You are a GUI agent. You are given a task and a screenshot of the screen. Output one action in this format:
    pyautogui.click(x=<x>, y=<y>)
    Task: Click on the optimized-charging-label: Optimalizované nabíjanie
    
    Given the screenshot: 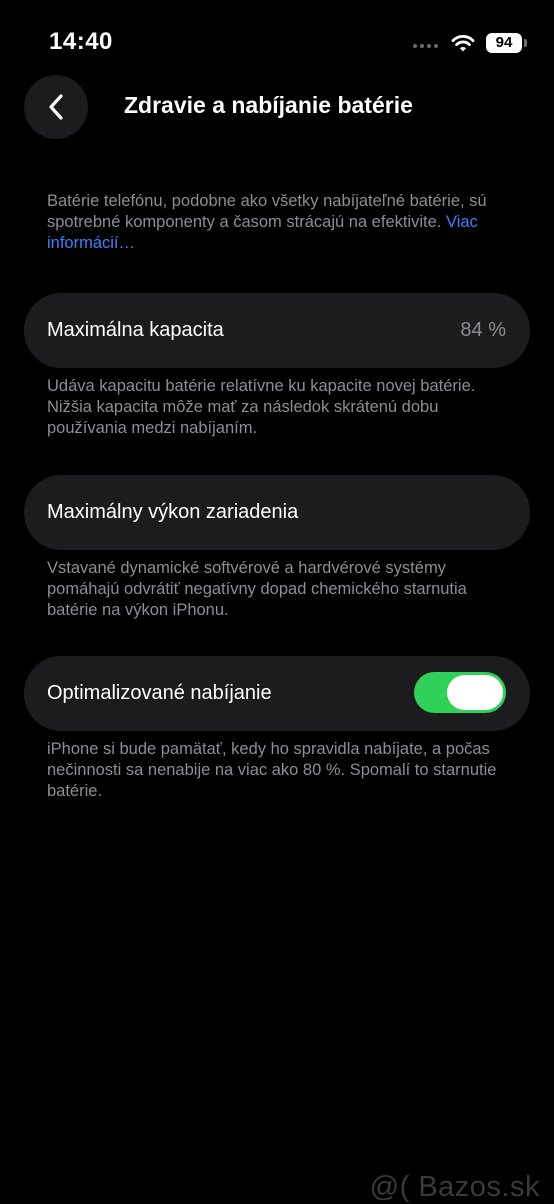 What is the action you would take?
    pyautogui.click(x=159, y=693)
    